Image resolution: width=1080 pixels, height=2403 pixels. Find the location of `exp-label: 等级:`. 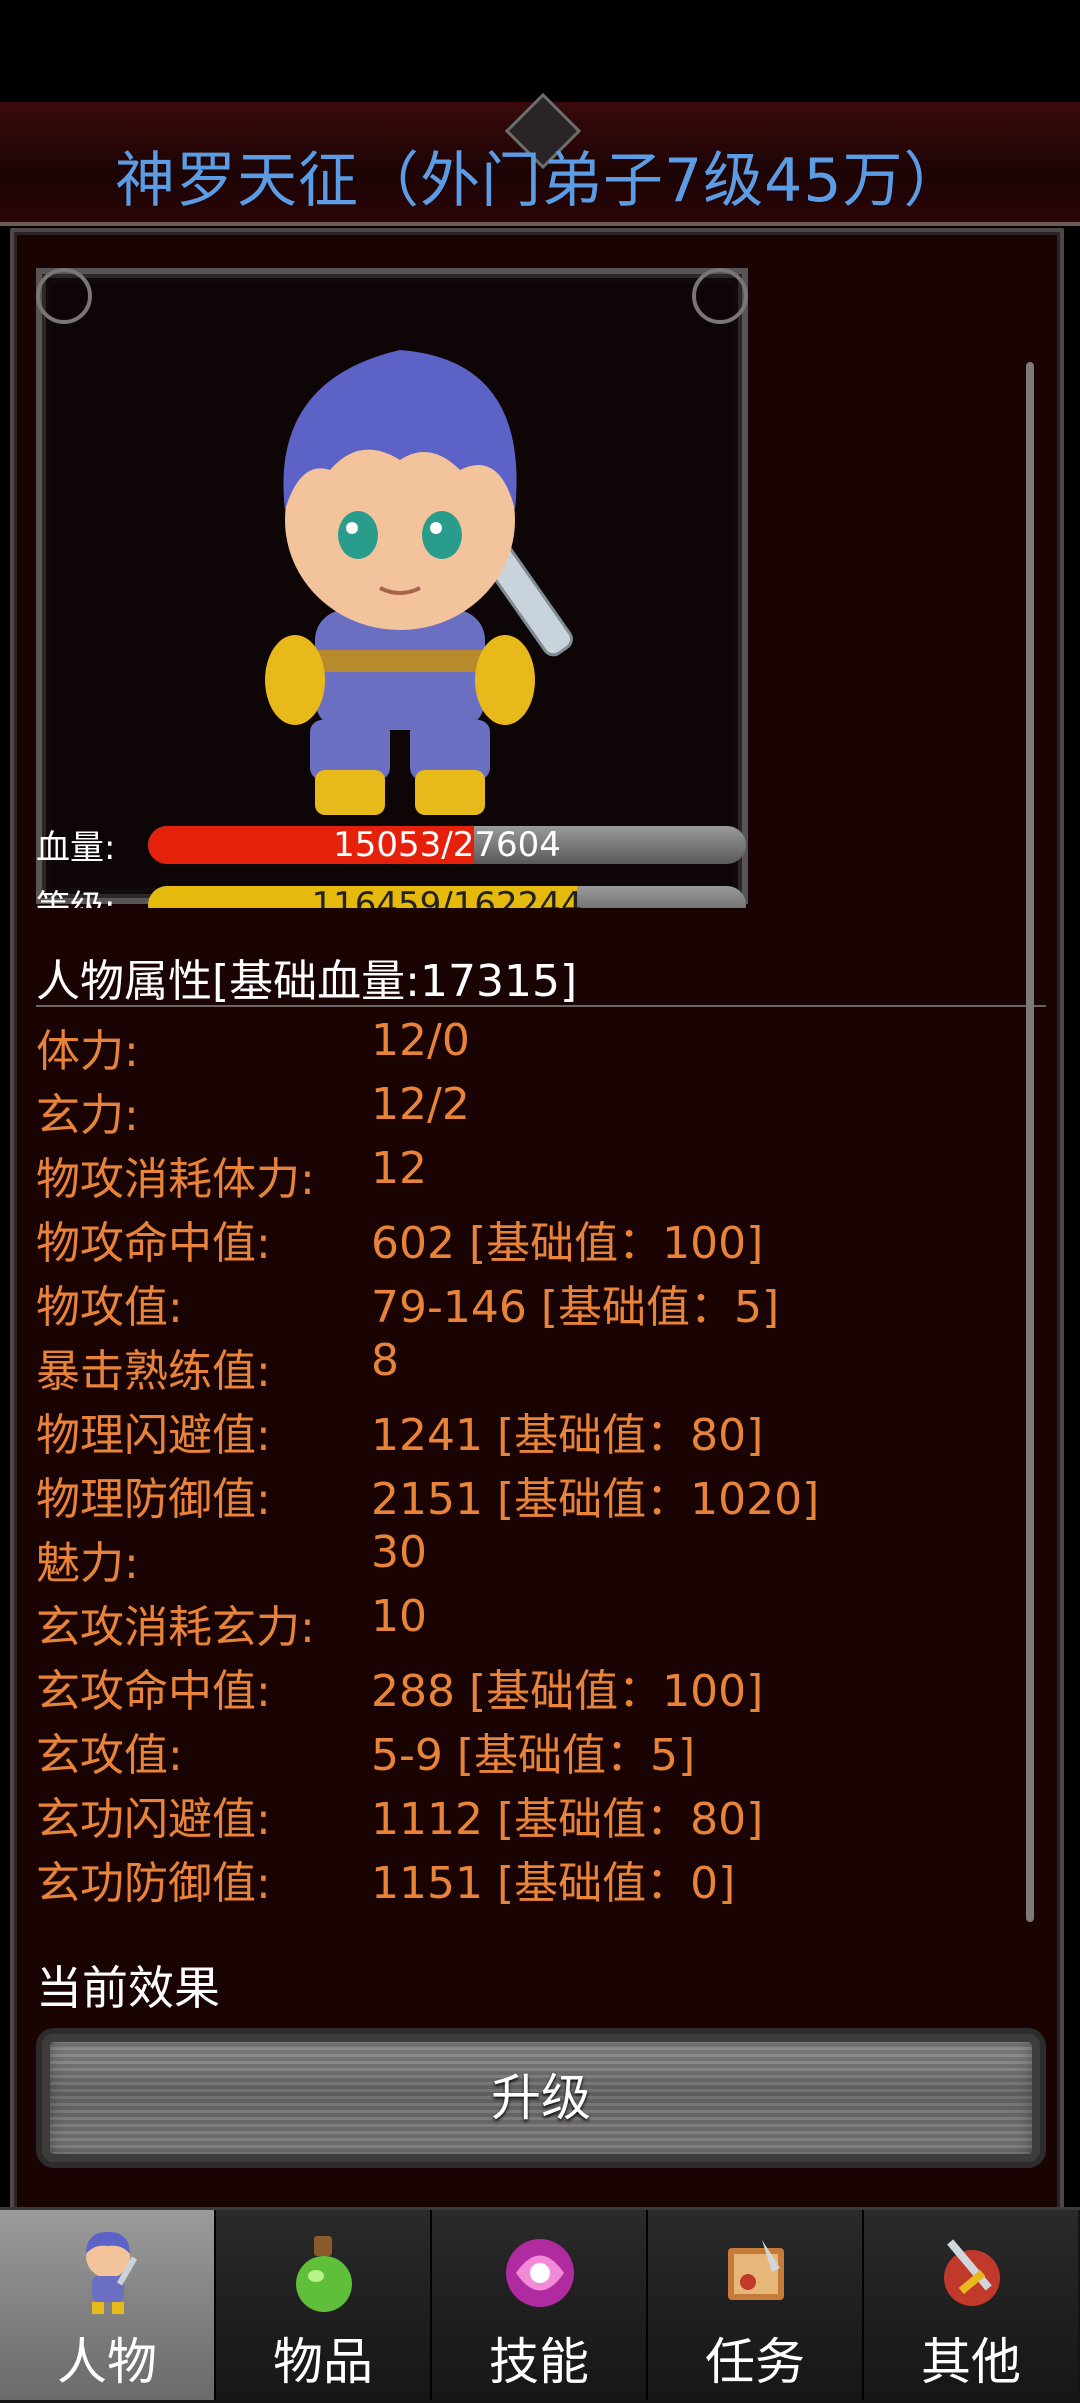

exp-label: 等级: is located at coordinates (76, 898).